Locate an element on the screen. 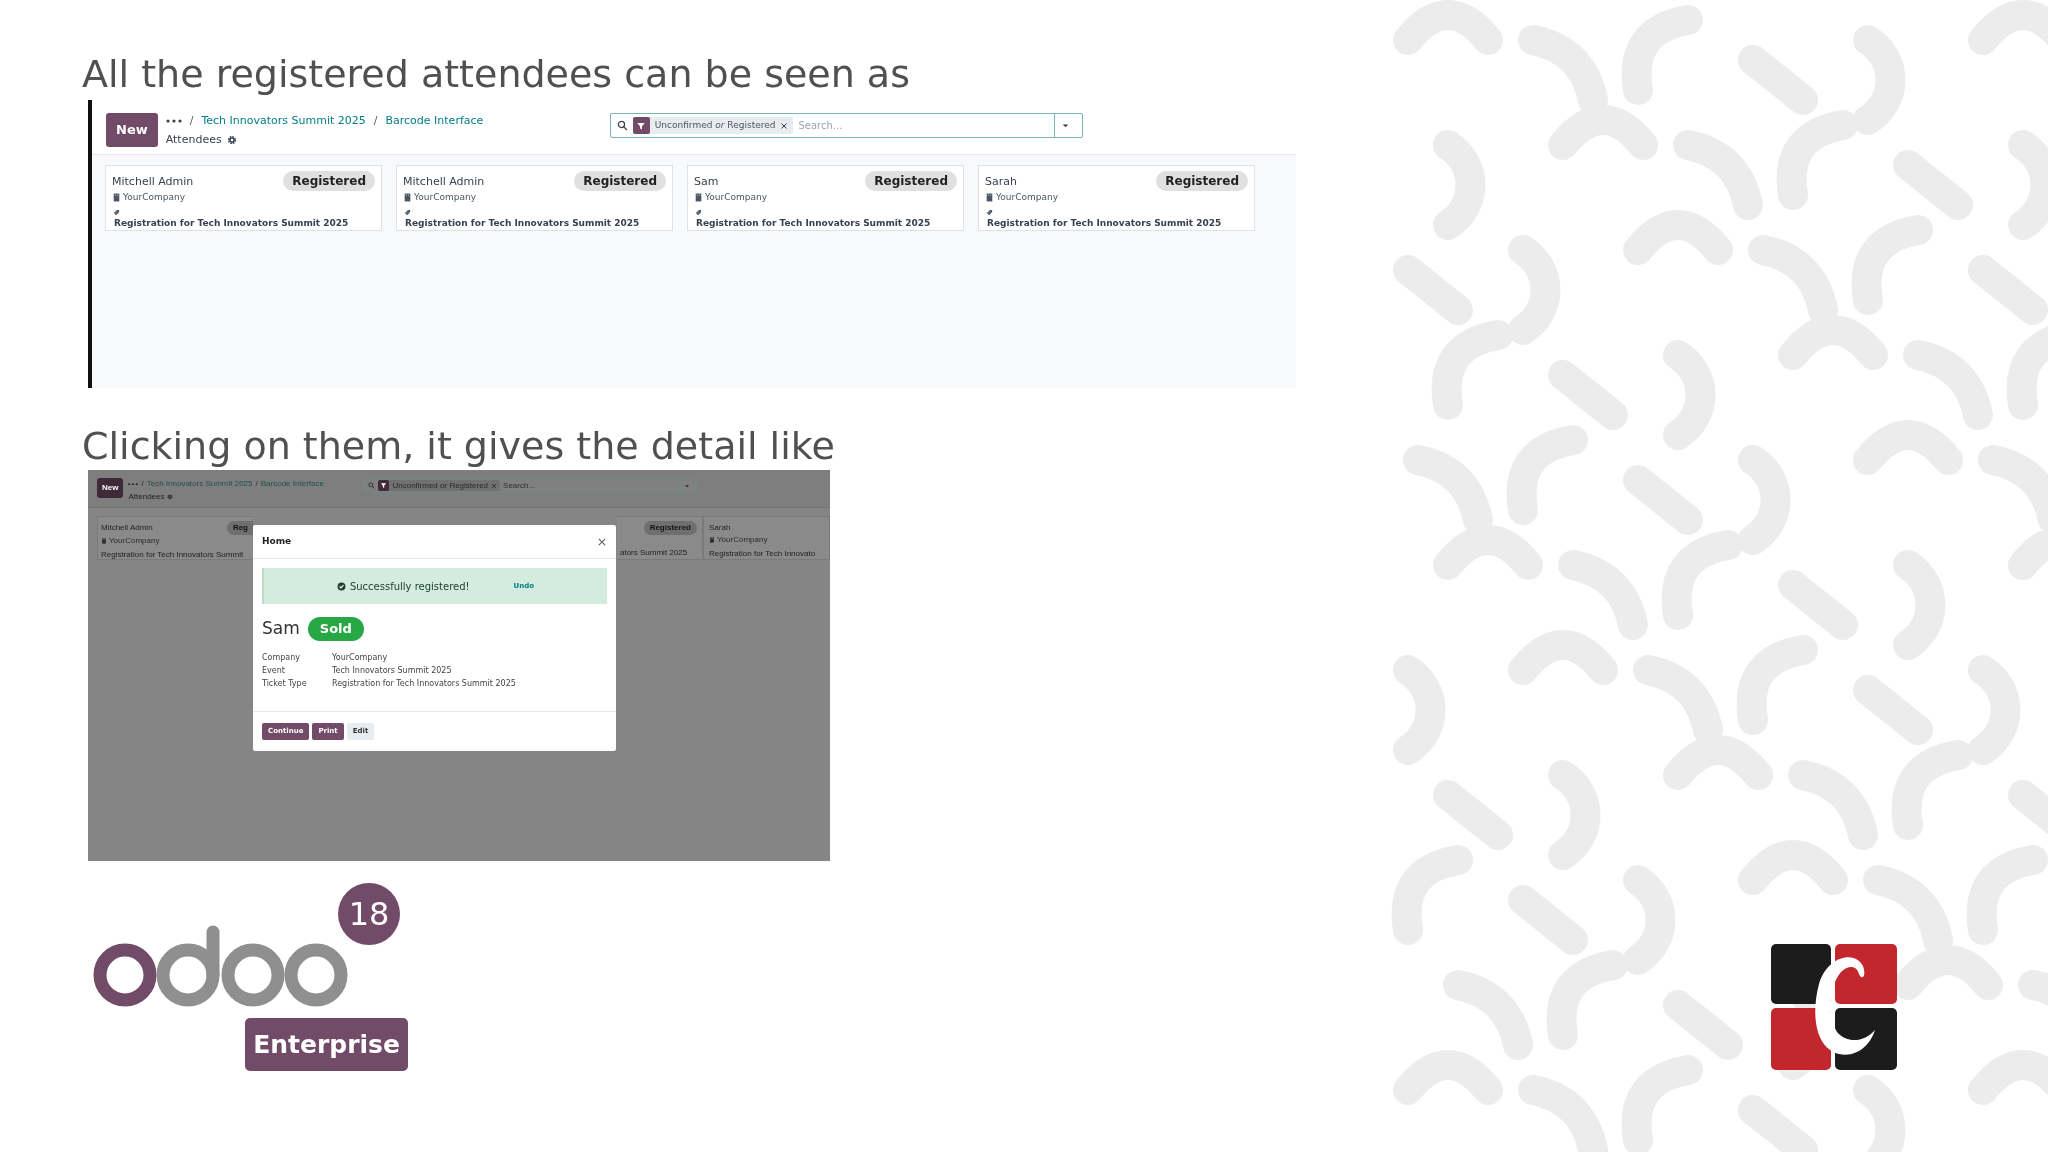 This screenshot has width=2048, height=1152. alert-message: Successfully registered! is located at coordinates (409, 586).